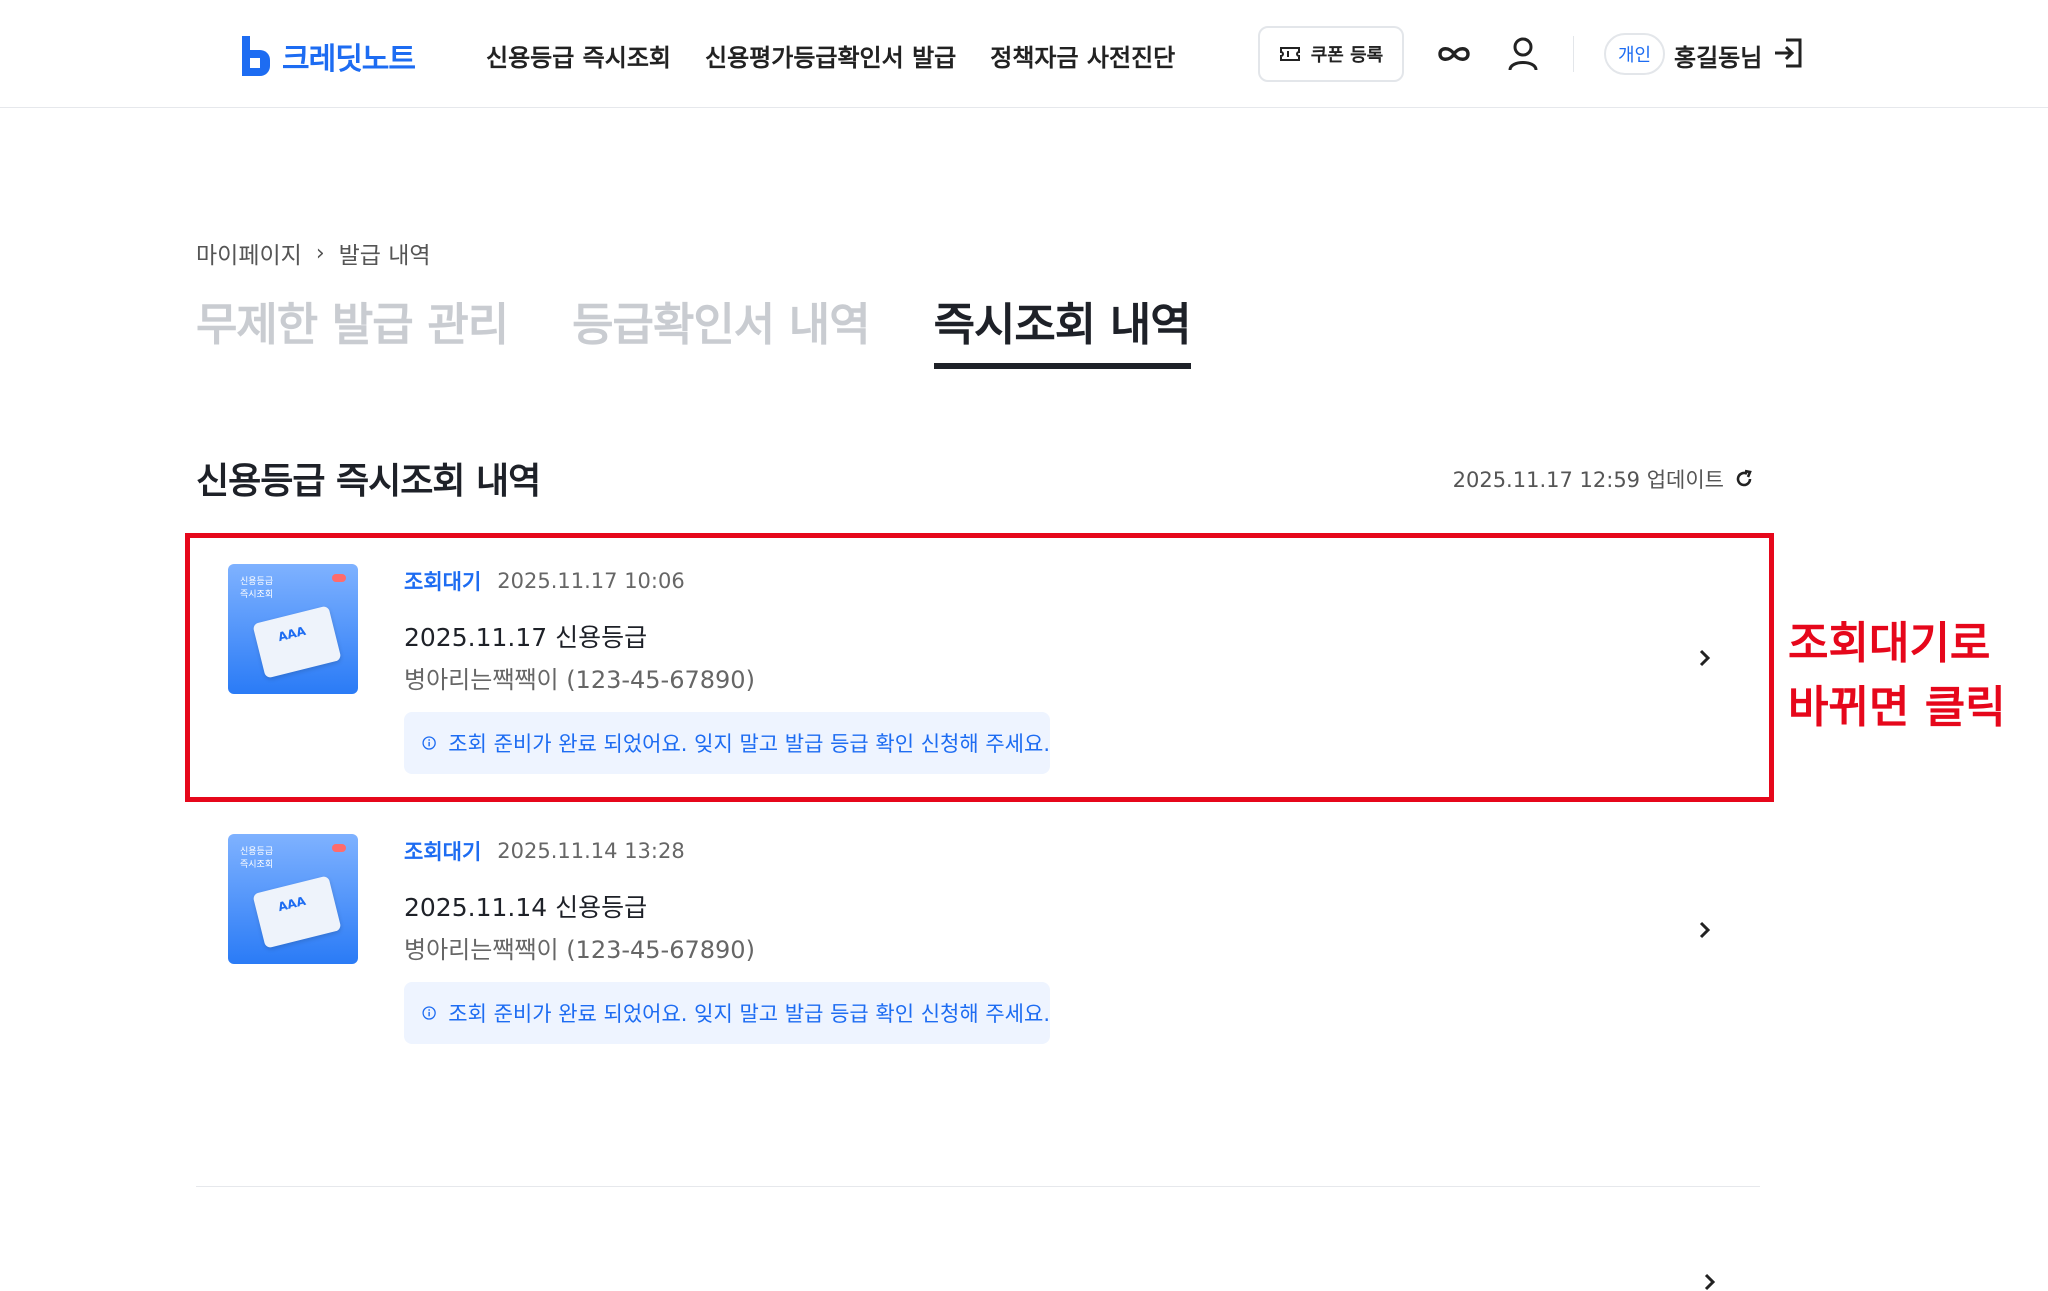 This screenshot has height=1291, width=2048. Describe the element at coordinates (1573, 54) in the screenshot. I see `header-divider` at that location.